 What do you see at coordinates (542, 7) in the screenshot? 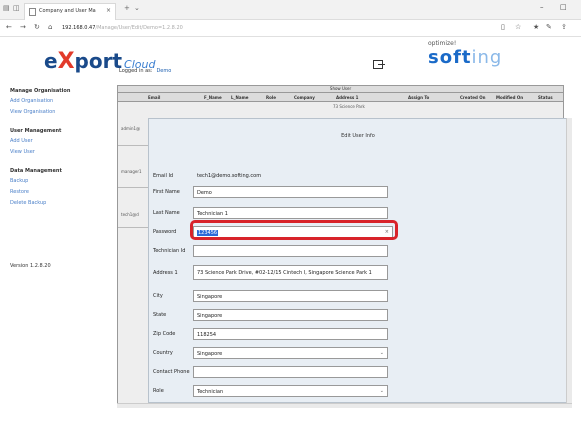
I see `minimize-icon: –` at bounding box center [542, 7].